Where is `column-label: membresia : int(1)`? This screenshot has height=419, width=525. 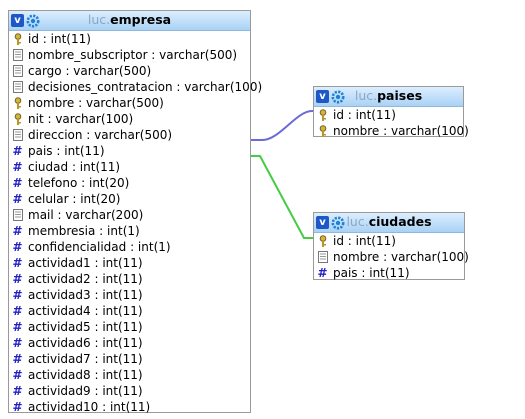 column-label: membresia : int(1) is located at coordinates (84, 231).